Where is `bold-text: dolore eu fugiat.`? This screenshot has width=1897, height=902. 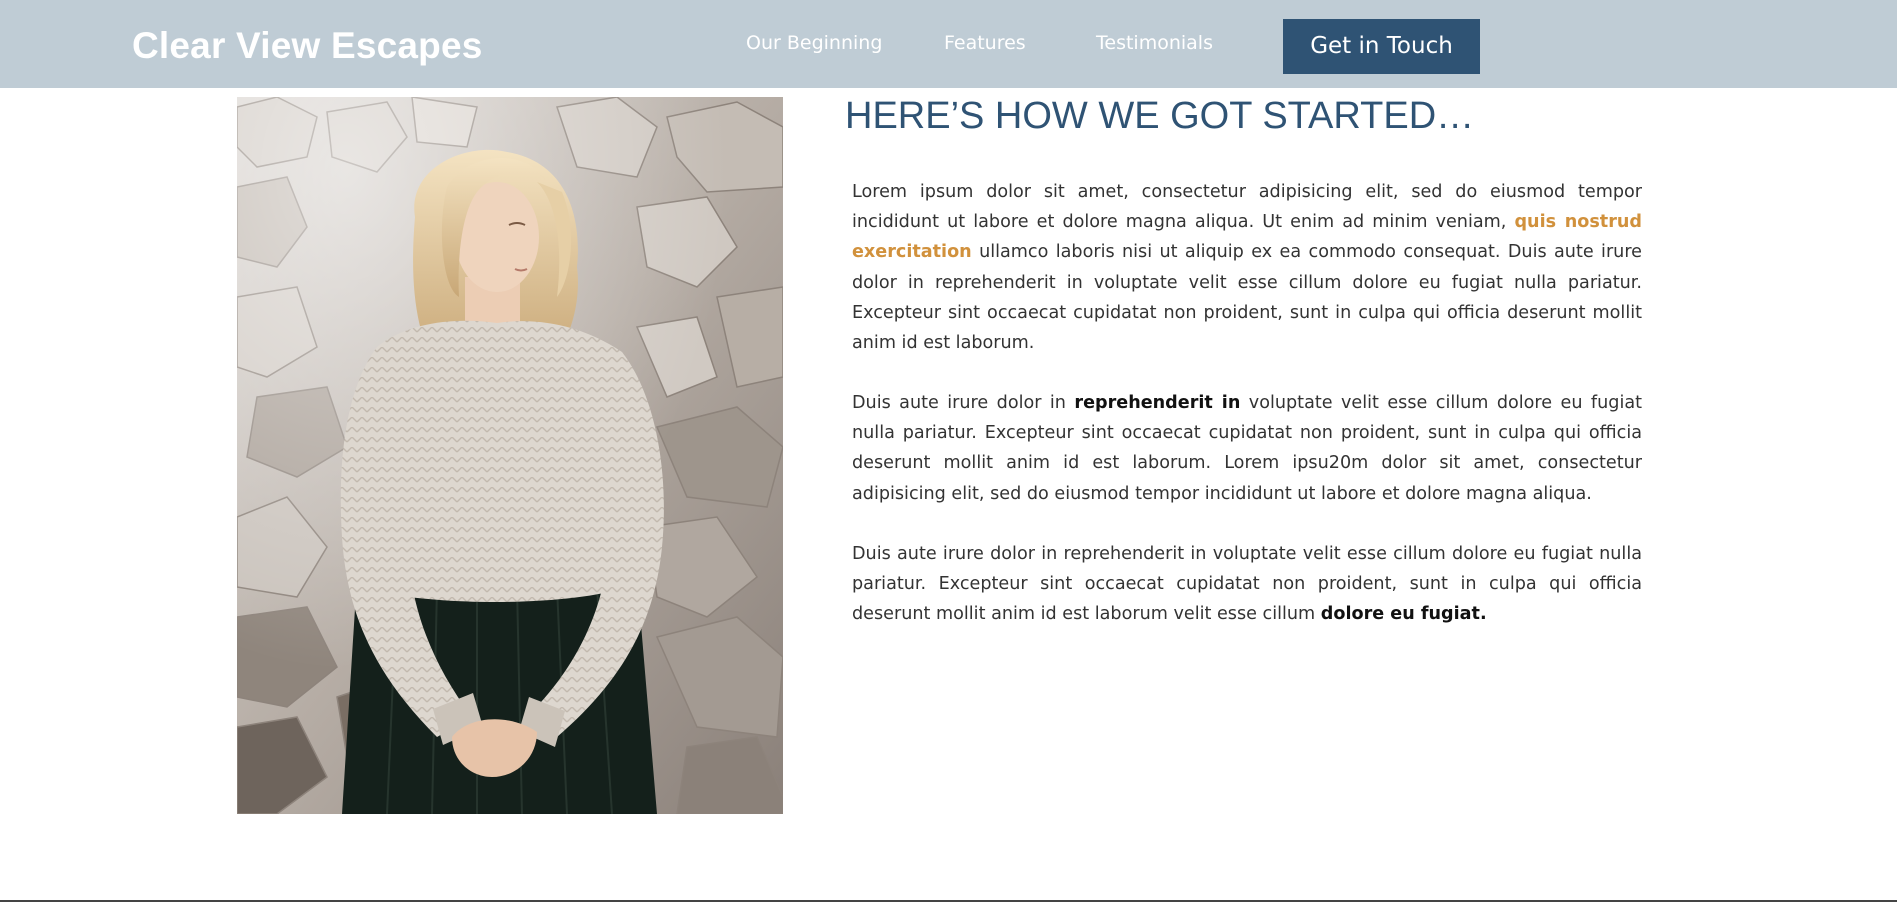
bold-text: dolore eu fugiat. is located at coordinates (1403, 614).